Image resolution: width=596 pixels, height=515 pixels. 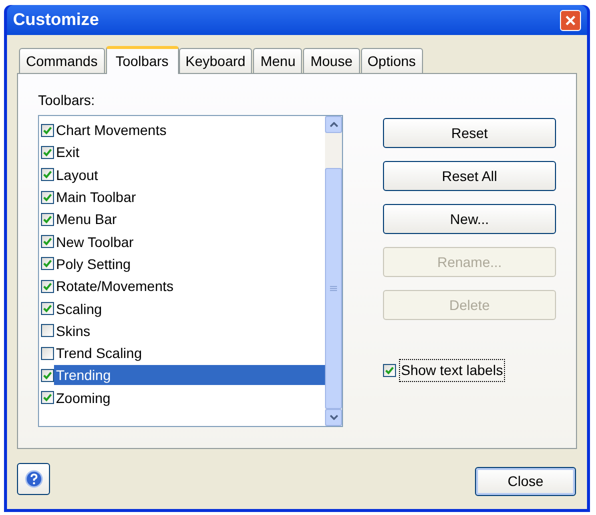 What do you see at coordinates (469, 133) in the screenshot?
I see `action-button: Reset` at bounding box center [469, 133].